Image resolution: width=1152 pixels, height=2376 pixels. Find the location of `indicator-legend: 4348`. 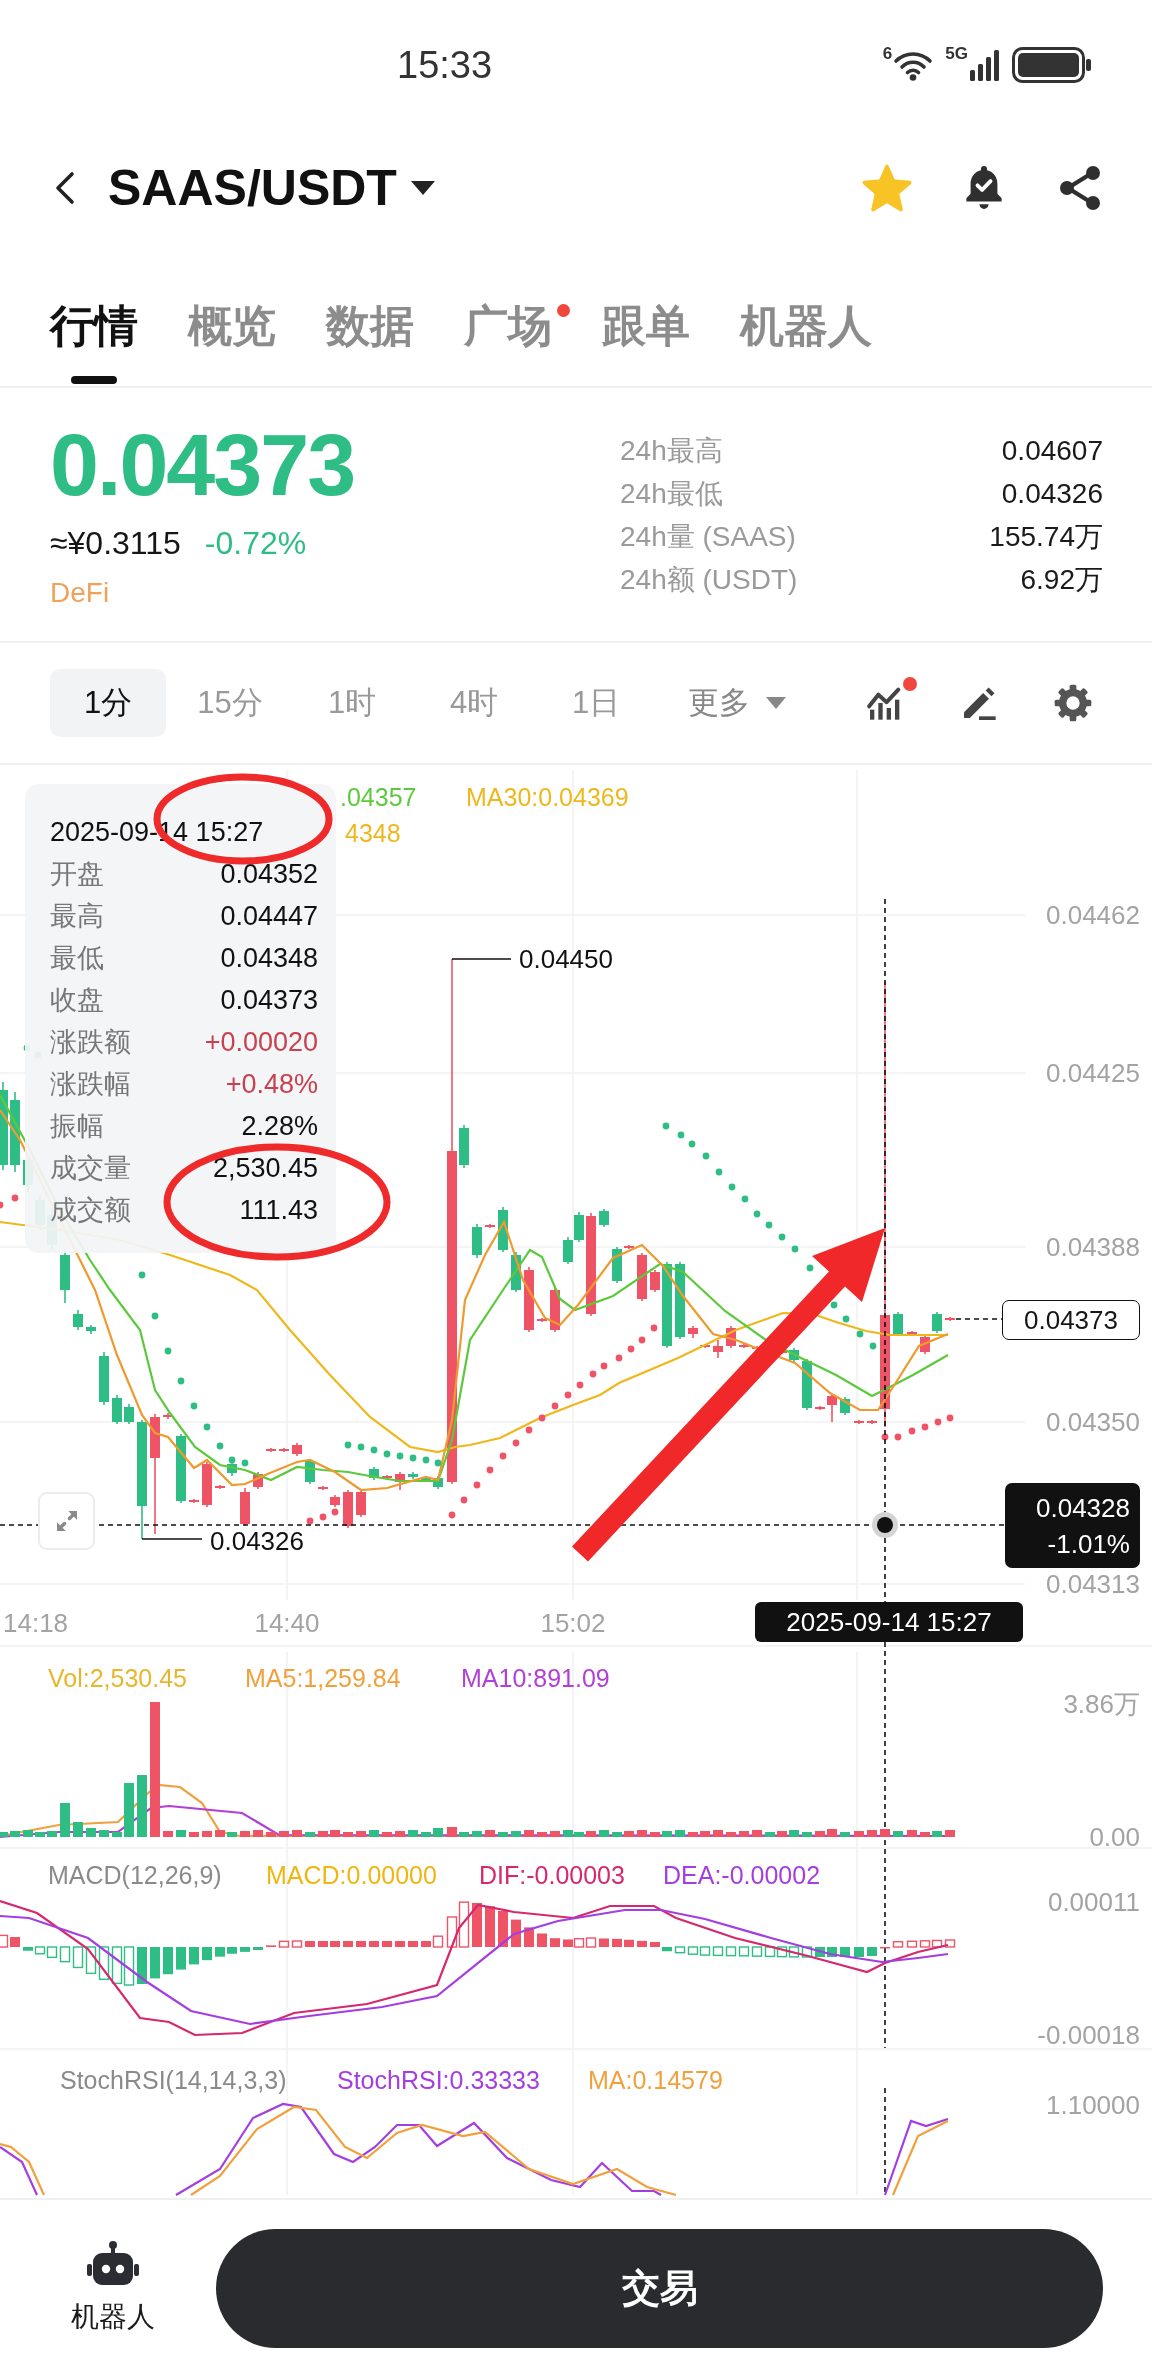

indicator-legend: 4348 is located at coordinates (373, 833).